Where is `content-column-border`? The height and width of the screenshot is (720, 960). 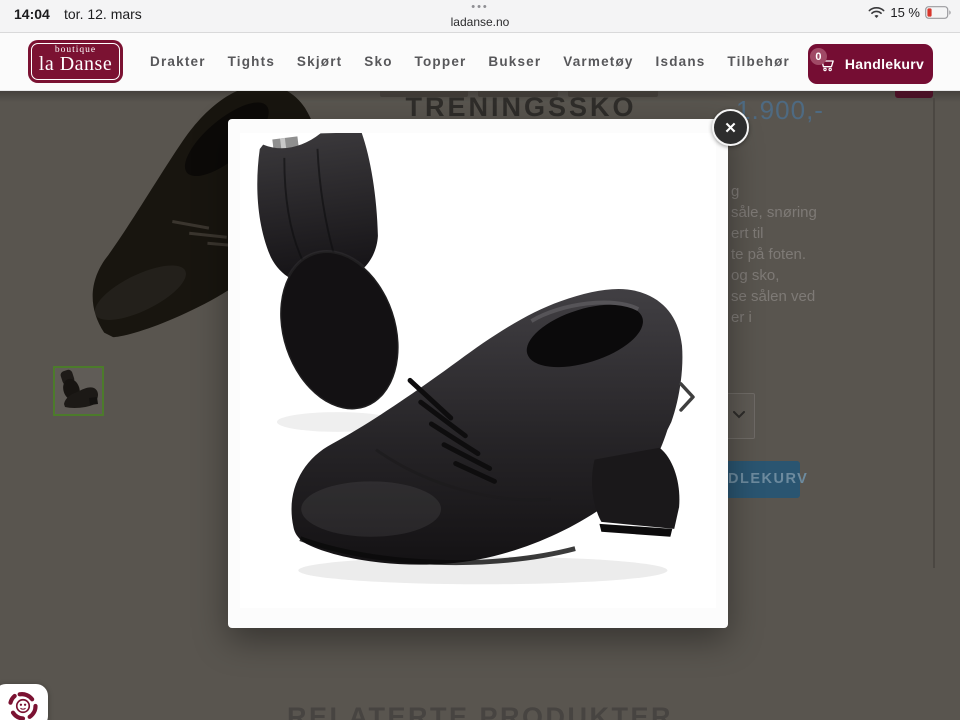
content-column-border is located at coordinates (934, 333).